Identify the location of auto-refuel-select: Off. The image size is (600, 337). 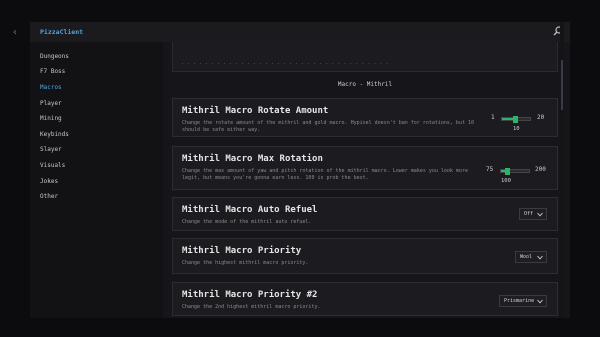
(533, 214).